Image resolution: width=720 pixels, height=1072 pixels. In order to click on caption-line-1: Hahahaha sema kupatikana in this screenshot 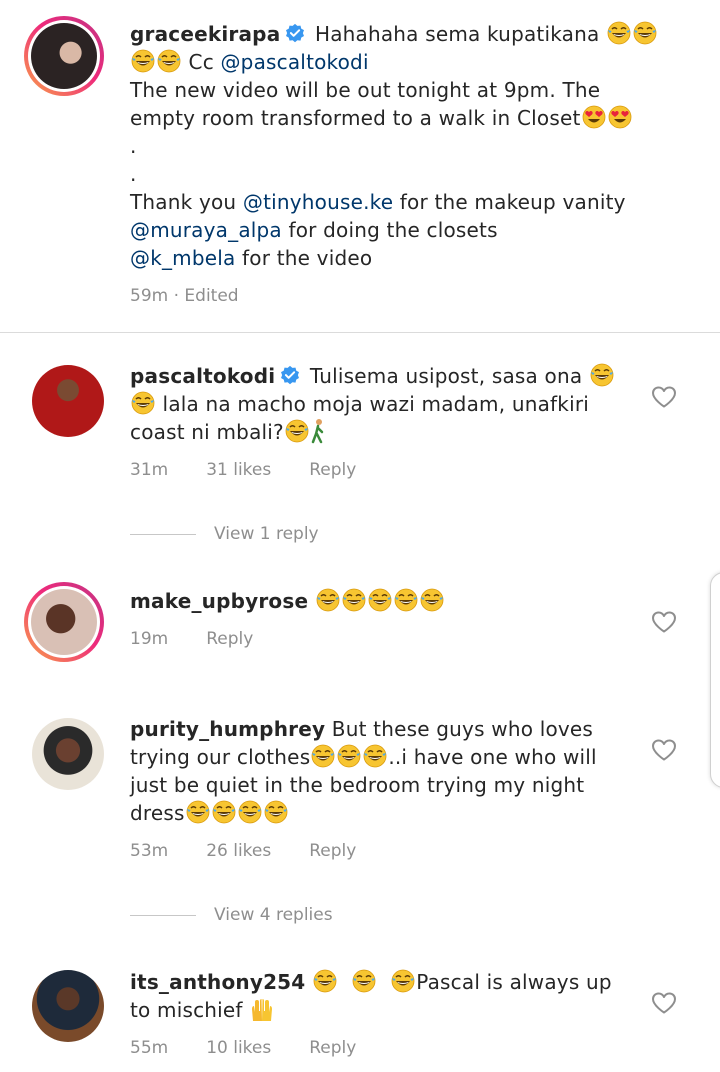, I will do `click(460, 34)`.